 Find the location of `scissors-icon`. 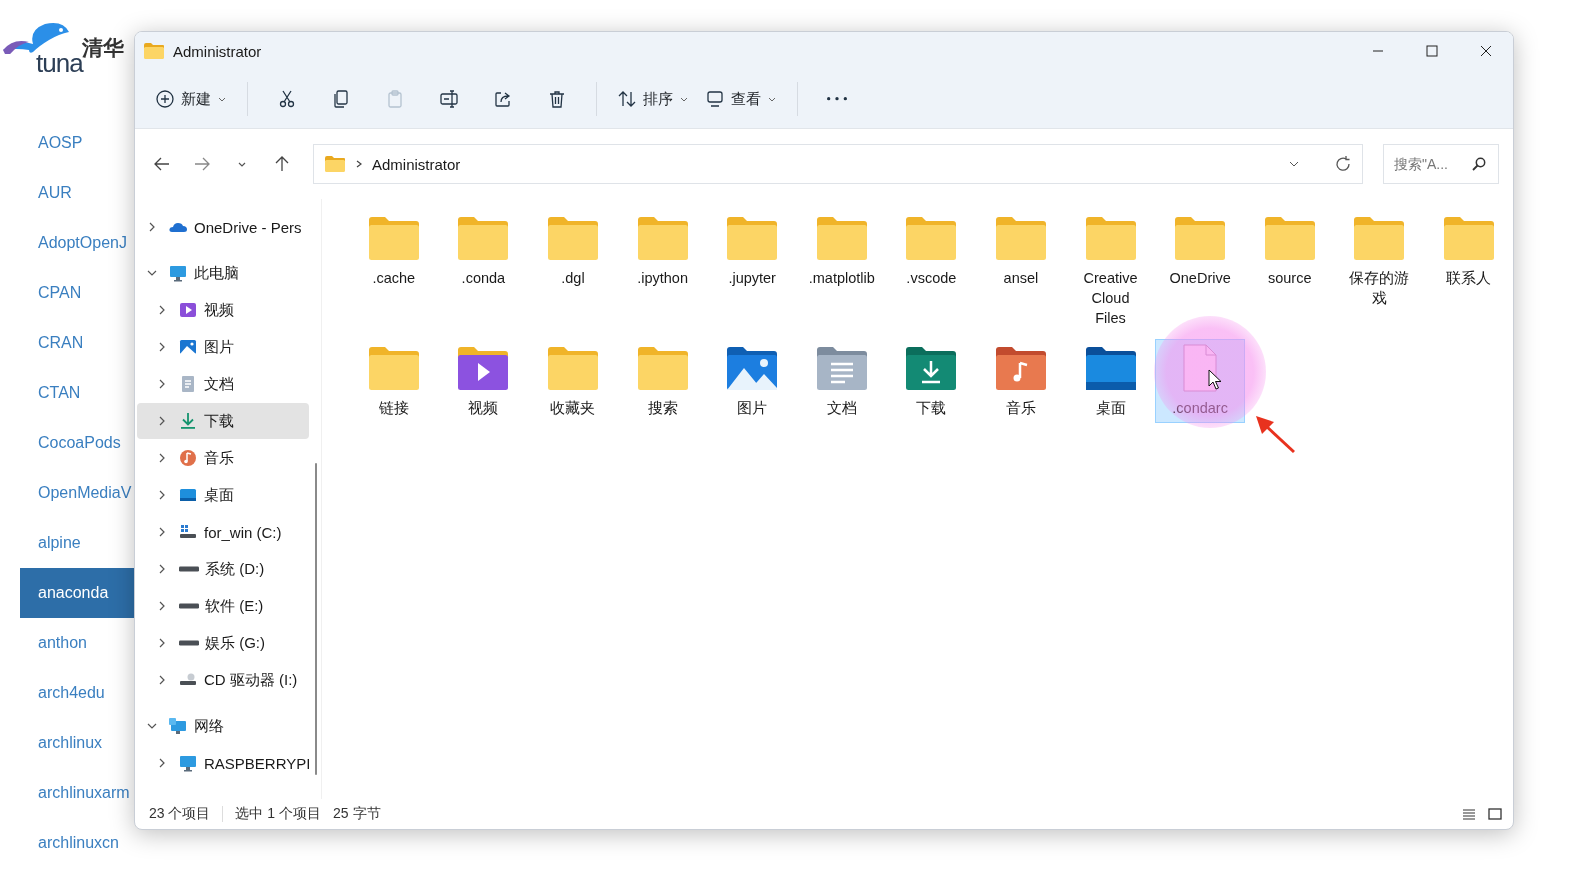

scissors-icon is located at coordinates (287, 99).